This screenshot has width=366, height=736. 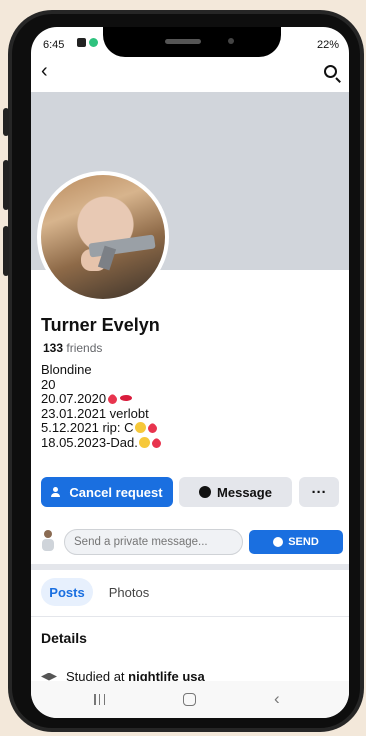 What do you see at coordinates (126, 398) in the screenshot?
I see `lips-emoji-icon` at bounding box center [126, 398].